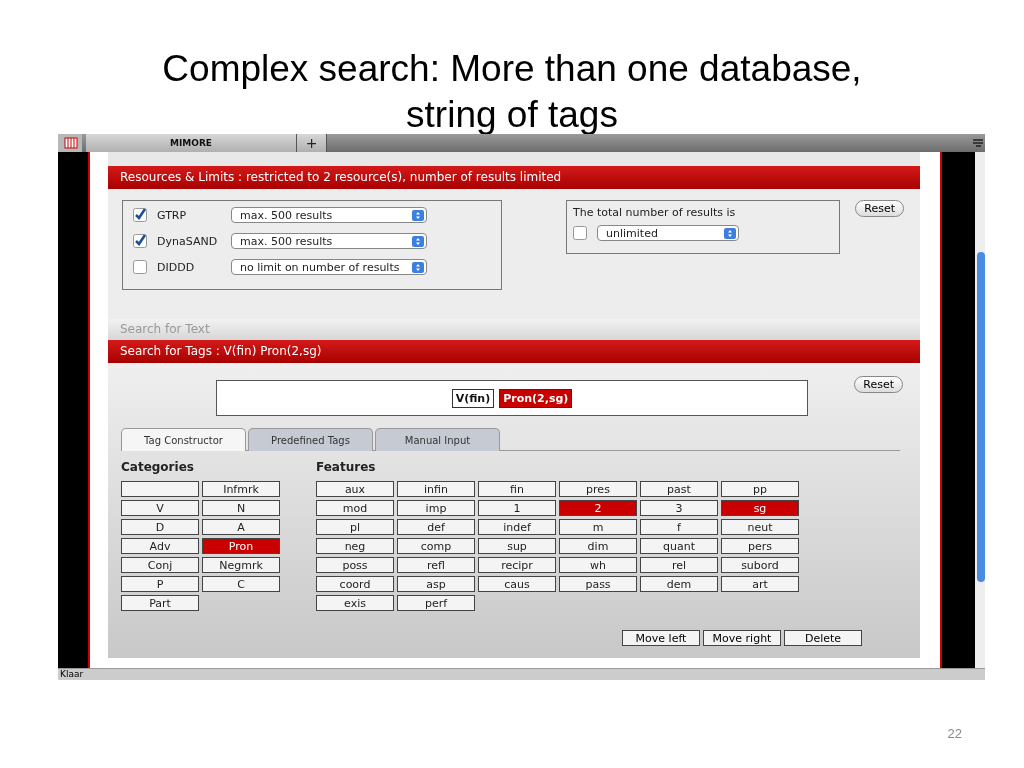  I want to click on feature-button: refl, so click(436, 565).